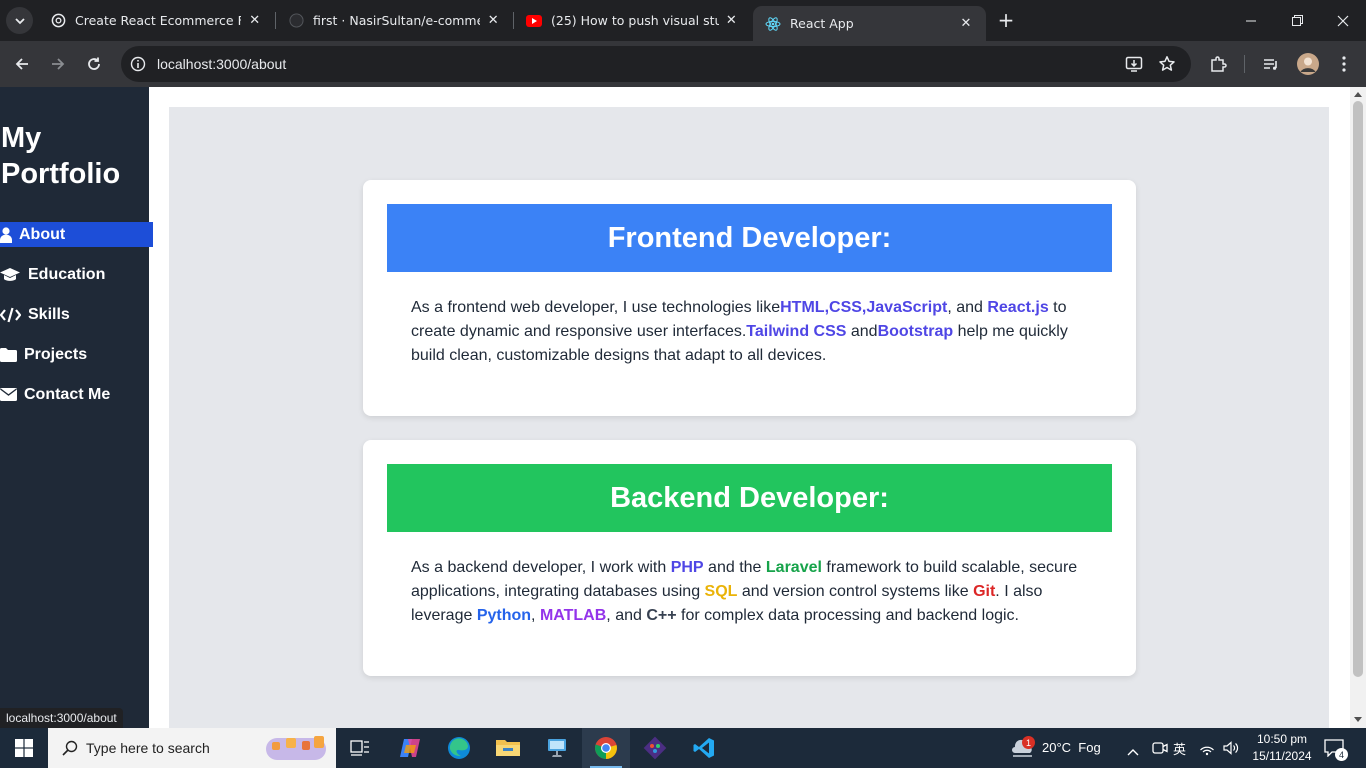  Describe the element at coordinates (14, 275) in the screenshot. I see `graduation-cap-icon` at that location.